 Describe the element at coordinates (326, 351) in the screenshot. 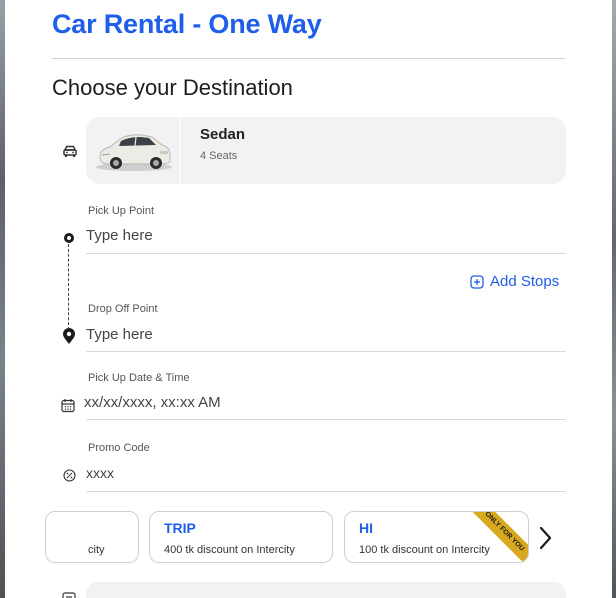

I see `dropoff-underline` at that location.